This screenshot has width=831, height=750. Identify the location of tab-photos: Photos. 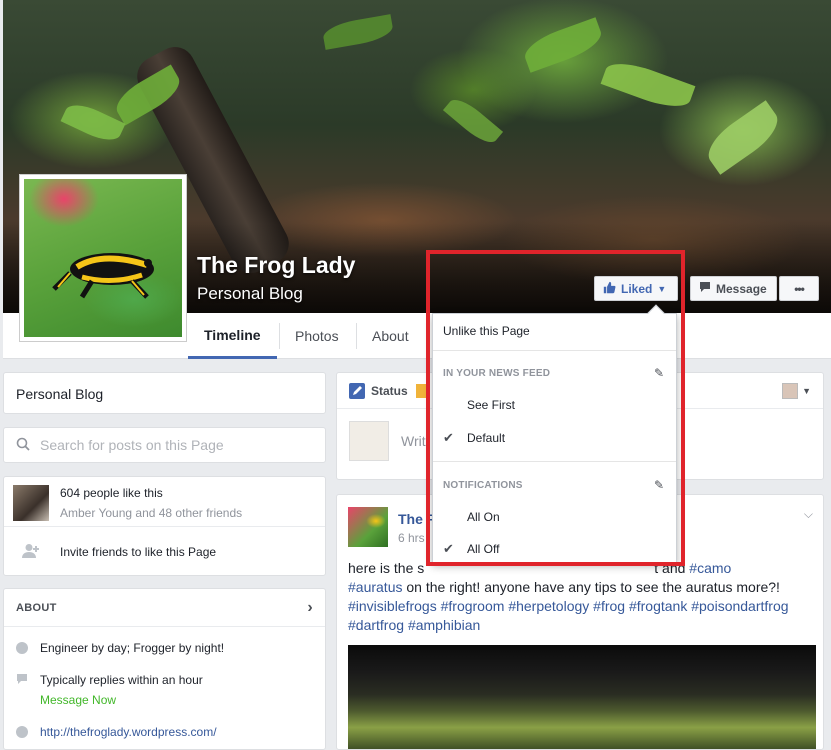
(317, 336).